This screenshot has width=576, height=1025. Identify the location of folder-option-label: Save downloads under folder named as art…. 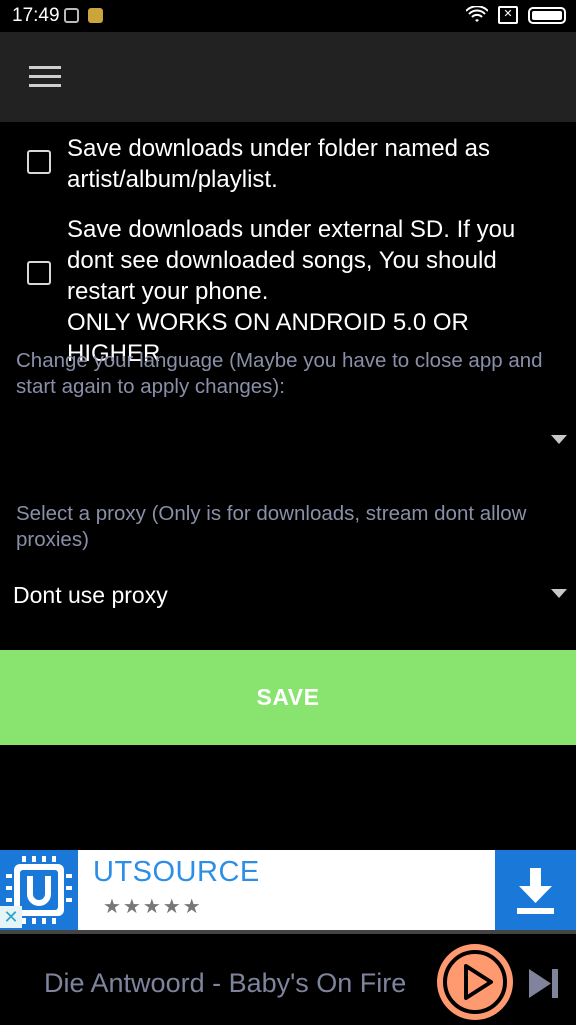
(278, 164).